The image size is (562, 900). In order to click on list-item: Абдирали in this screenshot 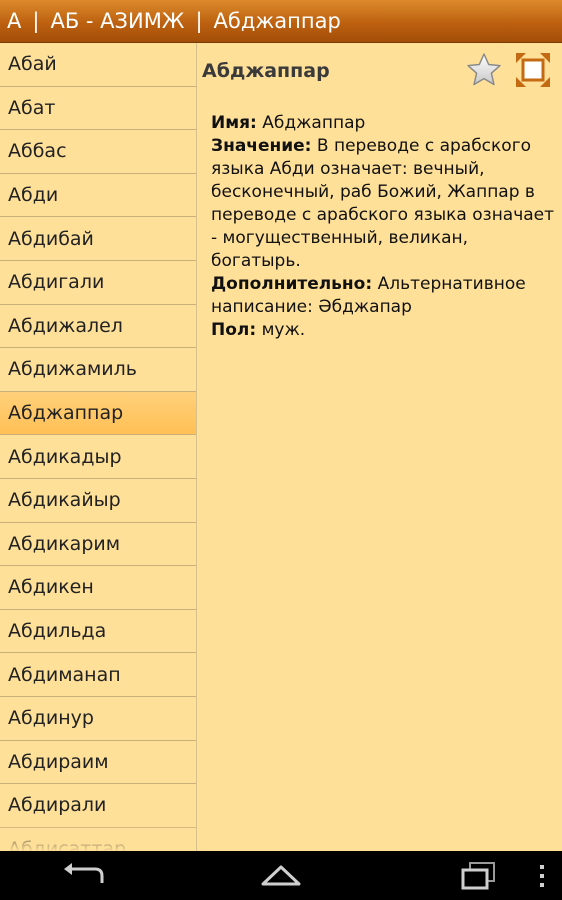, I will do `click(98, 806)`.